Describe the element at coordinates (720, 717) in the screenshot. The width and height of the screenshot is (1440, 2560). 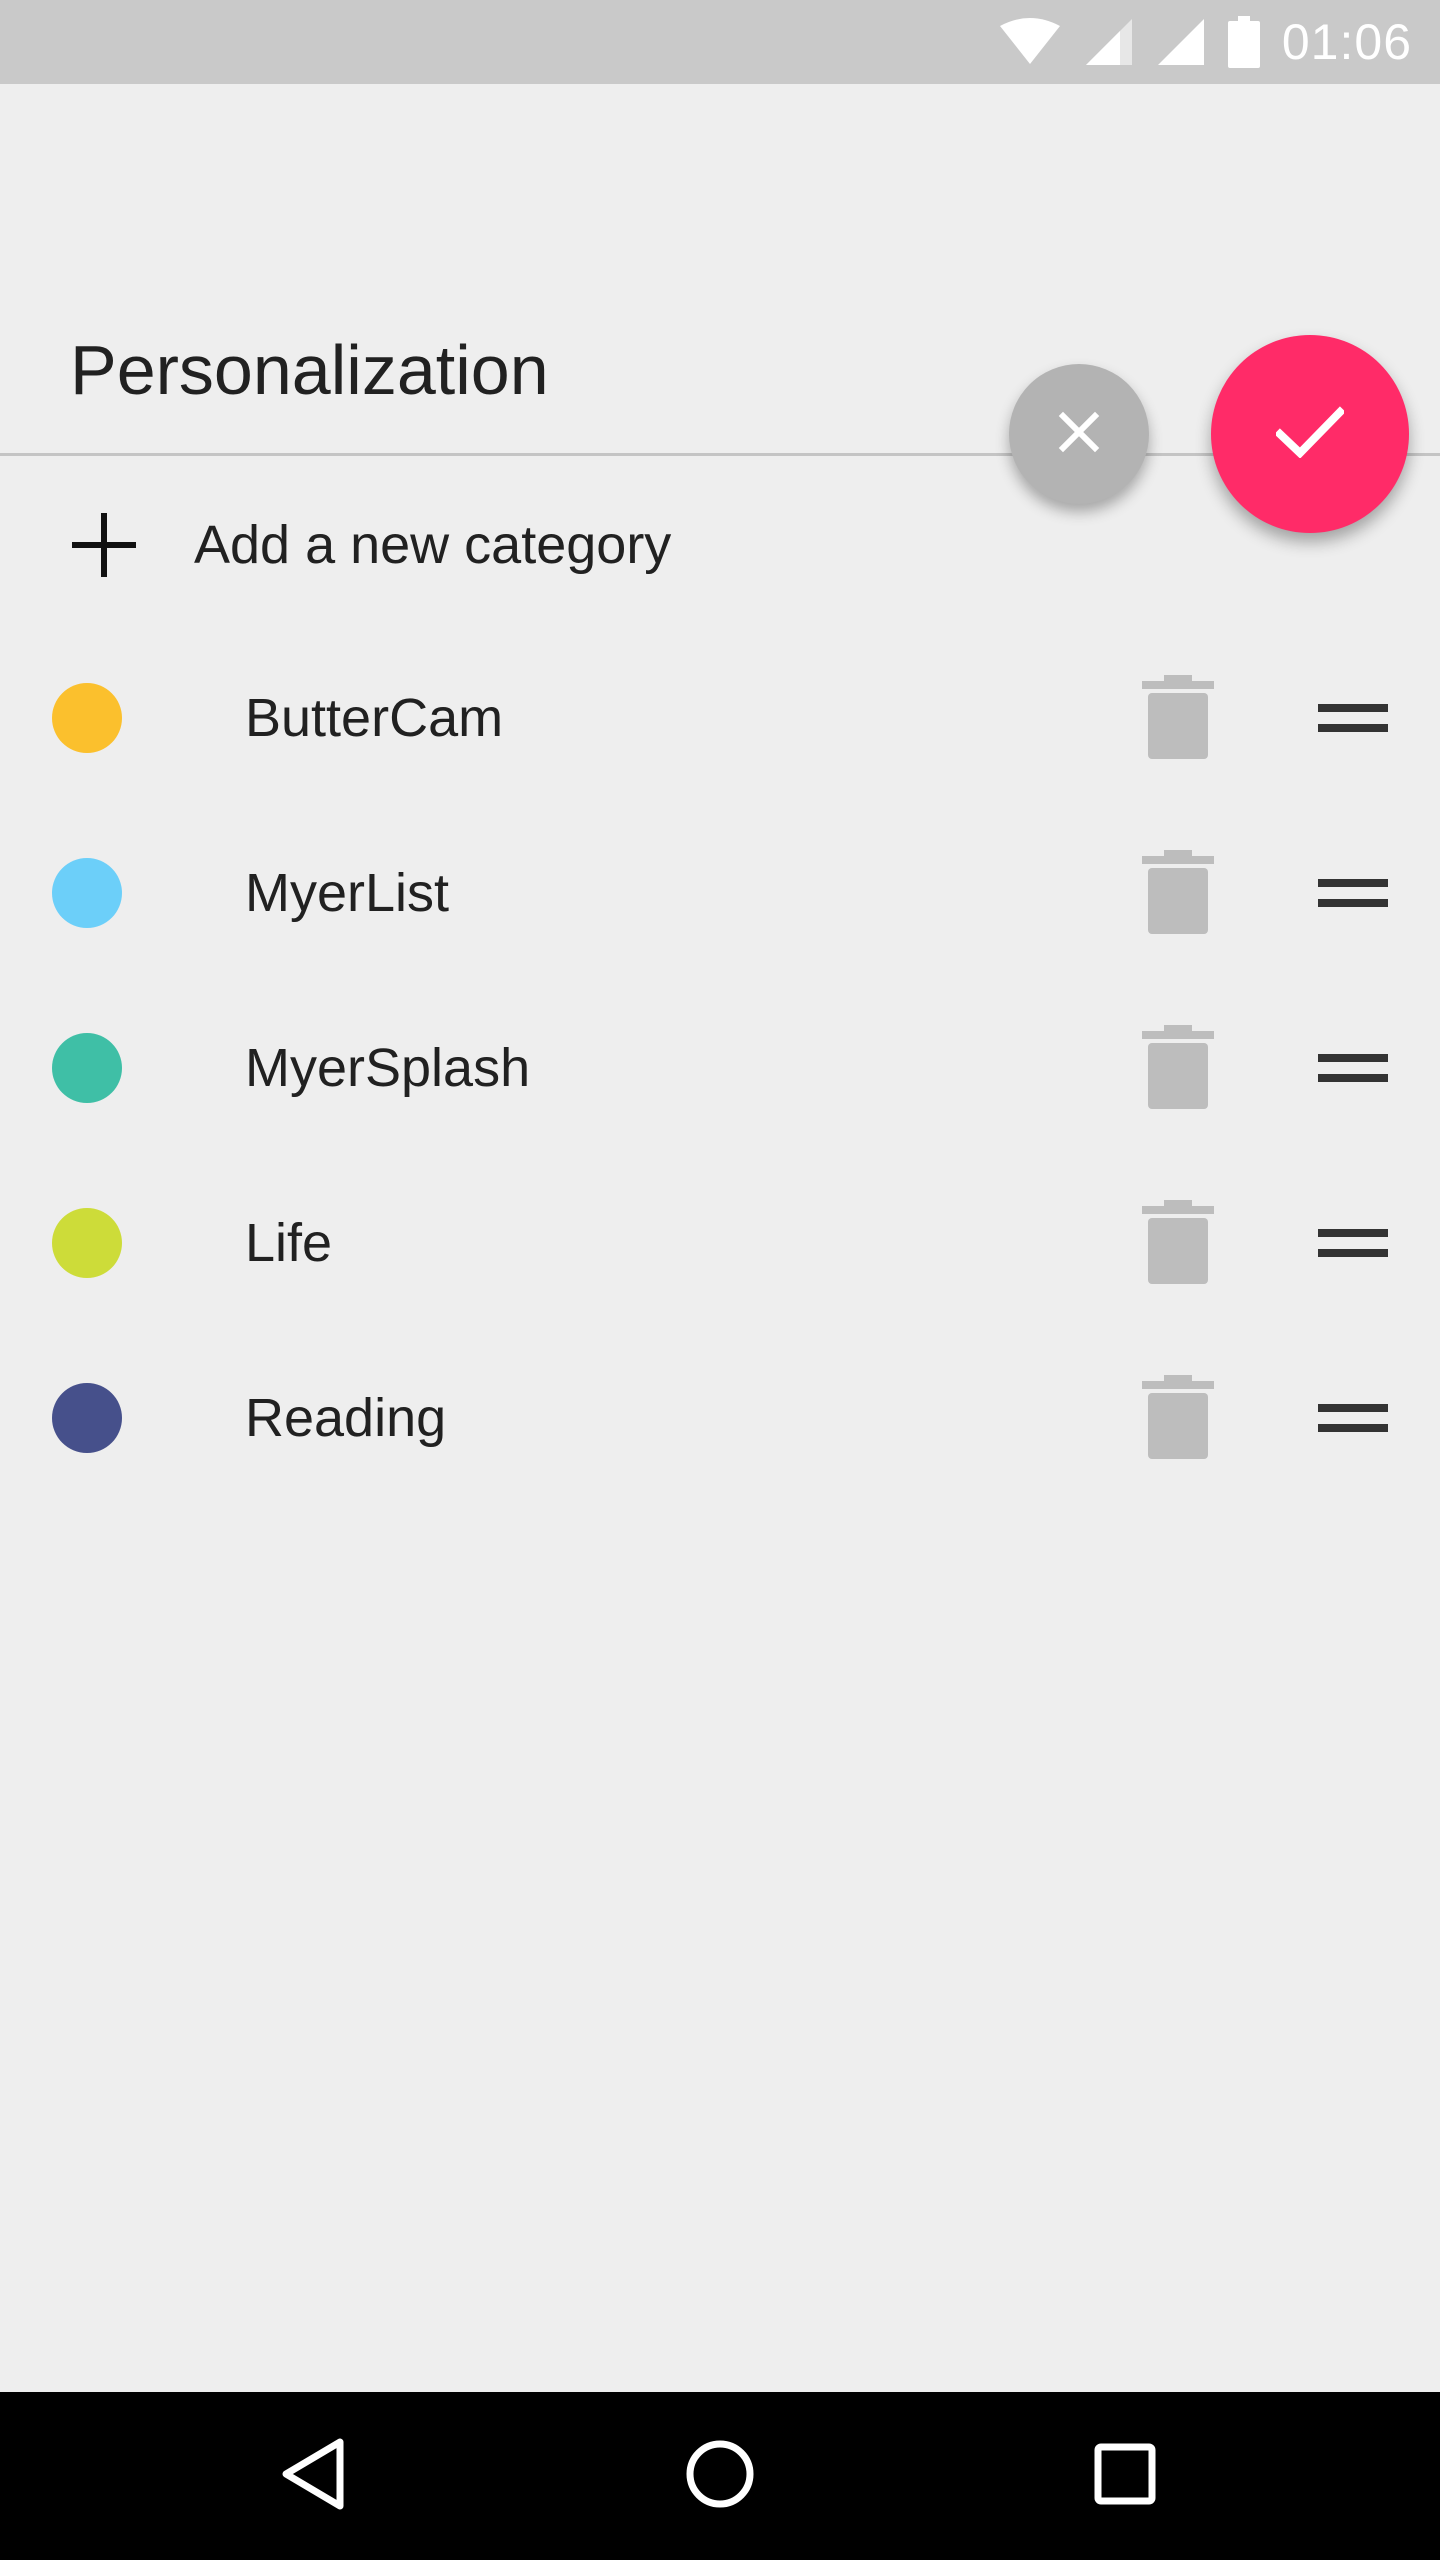
I see `category-row: ButterCam` at that location.